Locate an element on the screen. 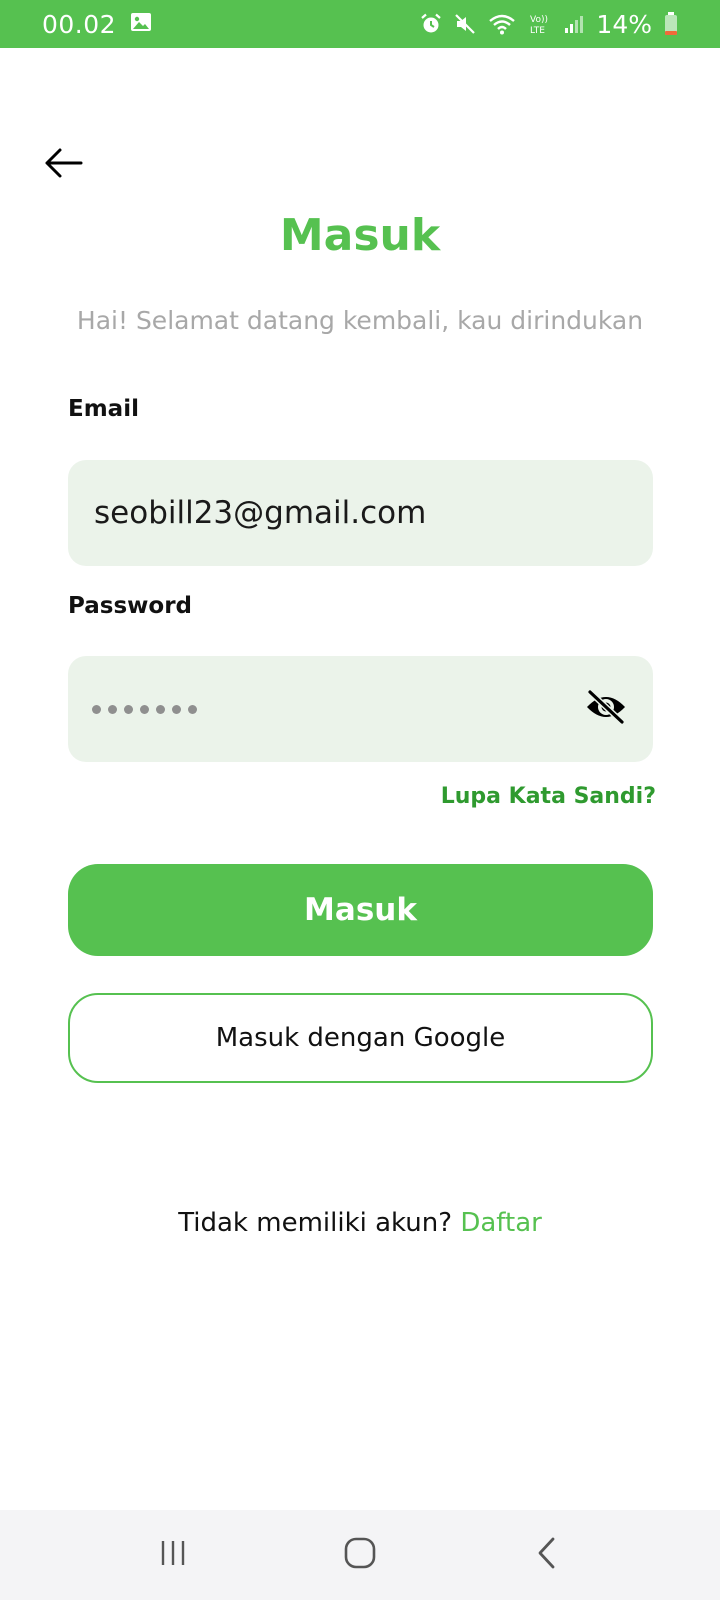 This screenshot has width=720, height=1600. nav-back-icon is located at coordinates (547, 1555).